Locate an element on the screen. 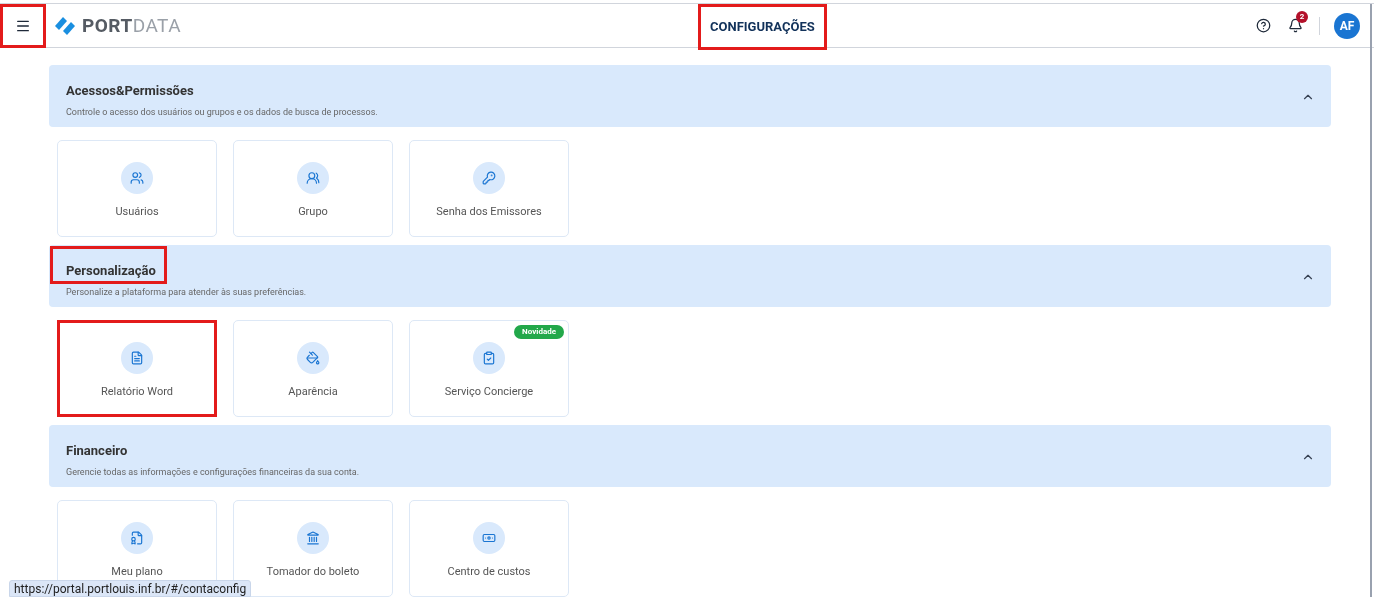 This screenshot has width=1374, height=597. section-title: Personalização is located at coordinates (108, 265).